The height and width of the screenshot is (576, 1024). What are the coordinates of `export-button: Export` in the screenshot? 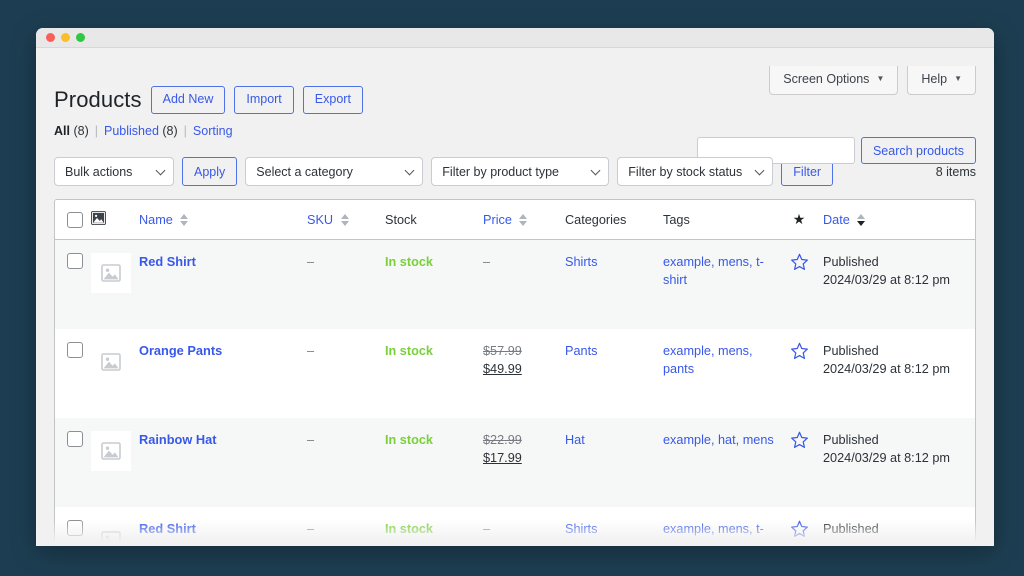 It's located at (332, 100).